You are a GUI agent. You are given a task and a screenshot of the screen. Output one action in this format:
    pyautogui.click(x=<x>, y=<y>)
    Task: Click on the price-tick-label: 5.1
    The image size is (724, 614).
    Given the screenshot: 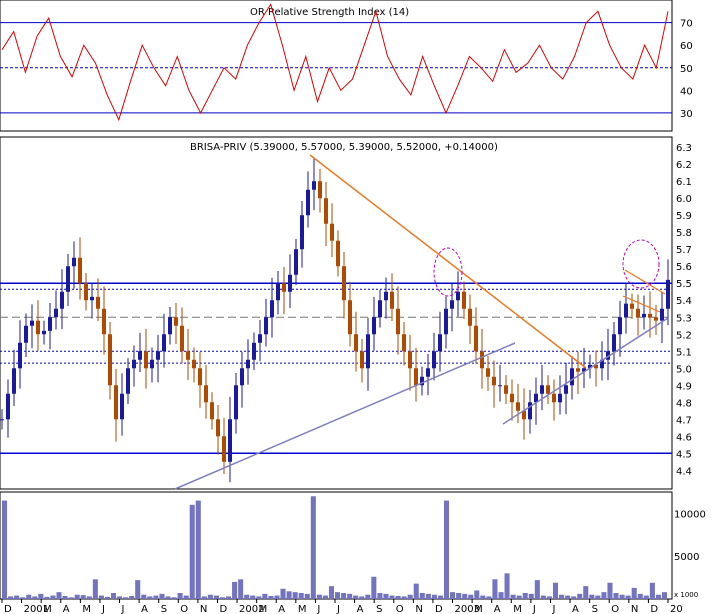 What is the action you would take?
    pyautogui.click(x=684, y=352)
    